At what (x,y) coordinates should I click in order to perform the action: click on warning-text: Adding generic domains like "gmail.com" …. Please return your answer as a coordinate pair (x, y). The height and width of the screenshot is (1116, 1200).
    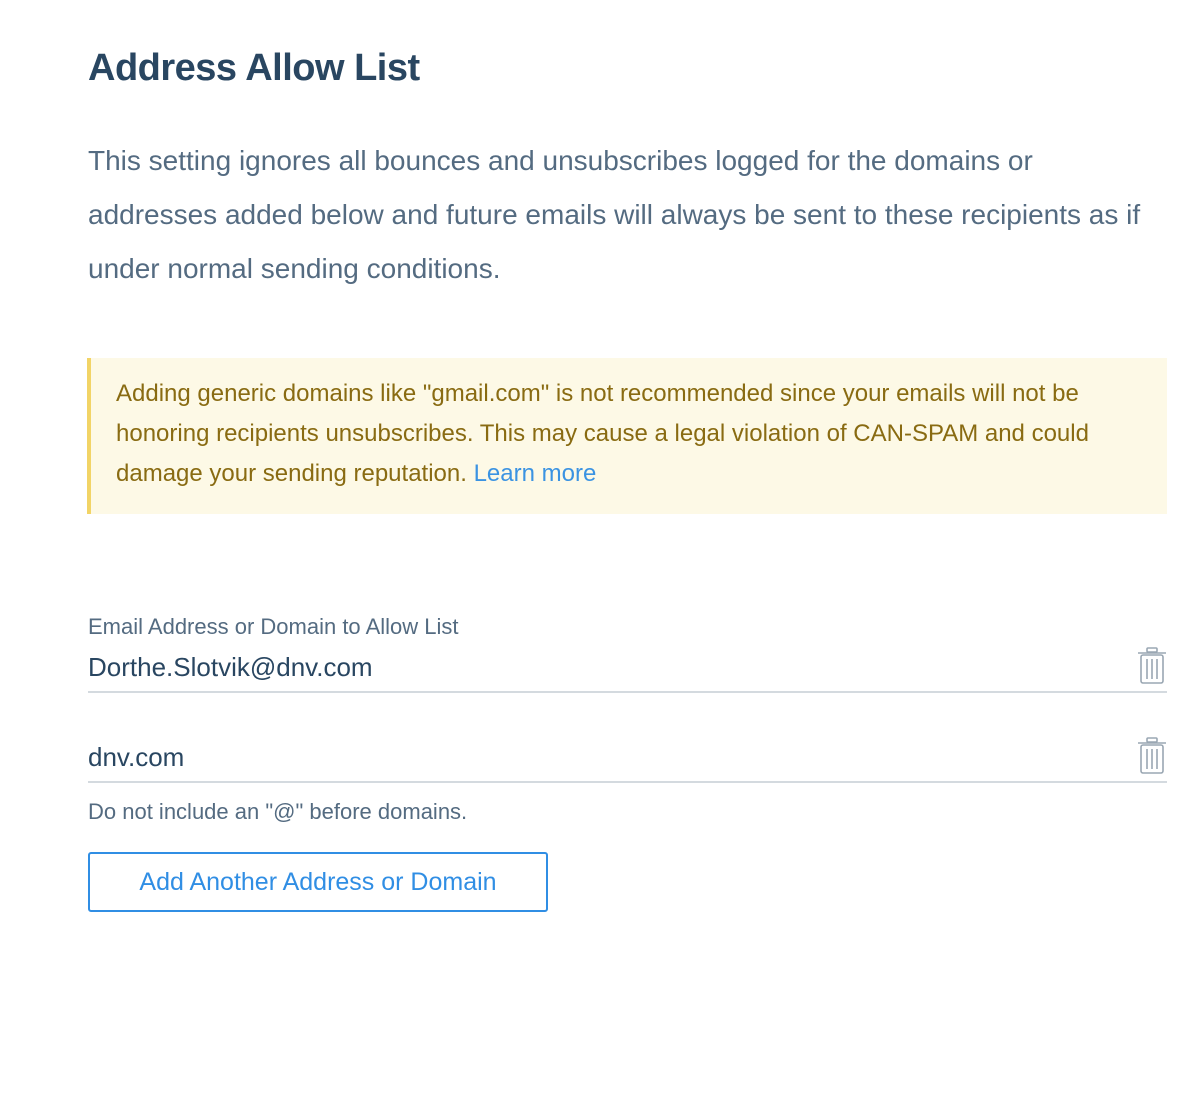
    Looking at the image, I should click on (602, 433).